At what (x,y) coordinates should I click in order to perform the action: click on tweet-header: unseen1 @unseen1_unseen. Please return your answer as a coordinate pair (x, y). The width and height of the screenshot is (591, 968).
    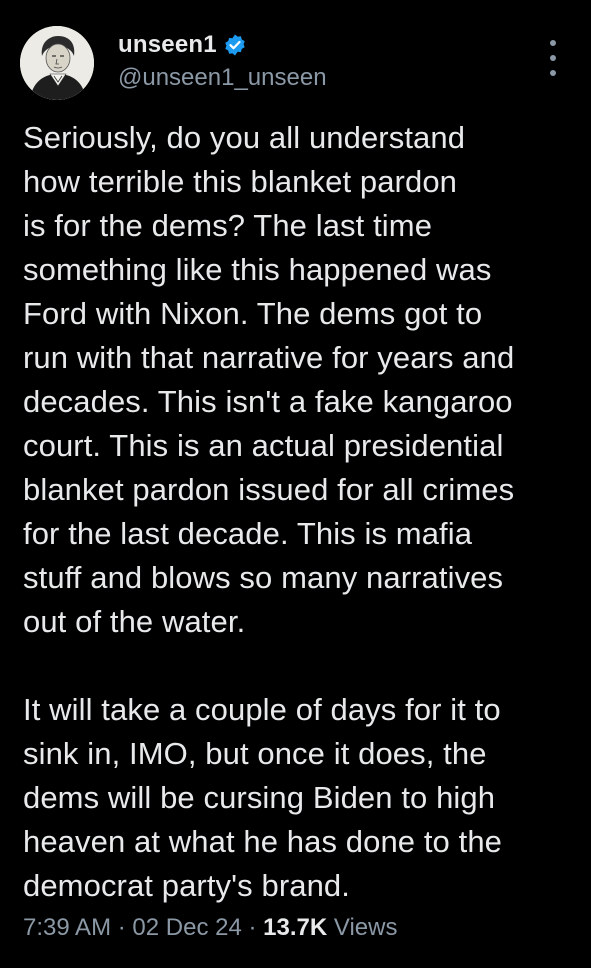
    Looking at the image, I should click on (295, 62).